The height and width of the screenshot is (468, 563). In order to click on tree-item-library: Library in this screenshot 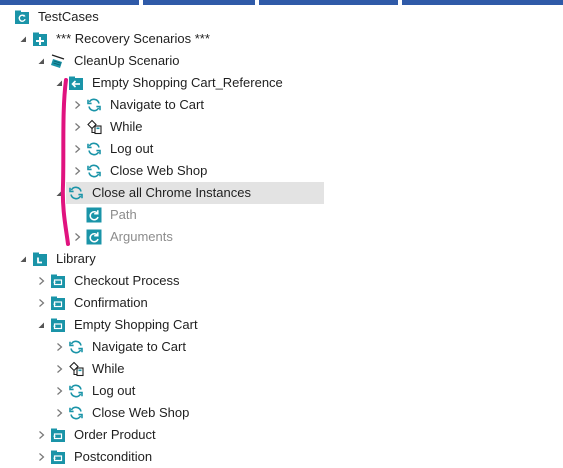, I will do `click(281, 259)`.